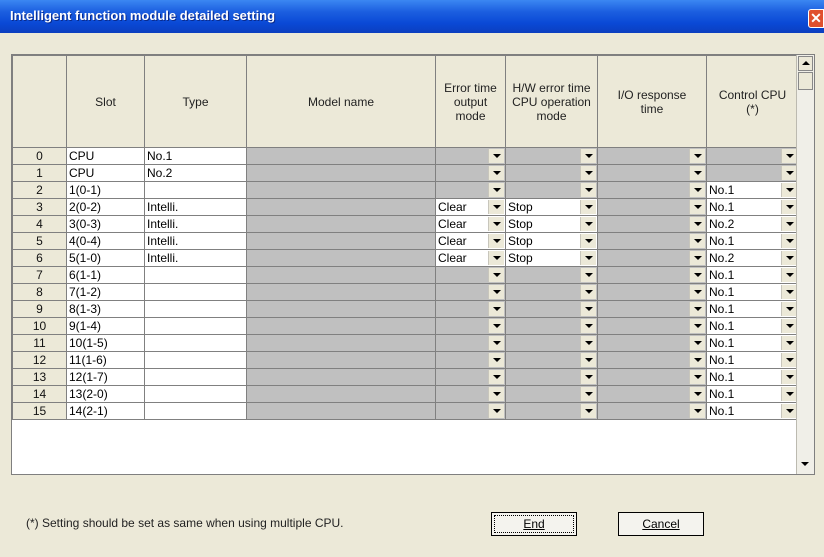 This screenshot has height=557, width=824. Describe the element at coordinates (534, 524) in the screenshot. I see `end-button: End` at that location.